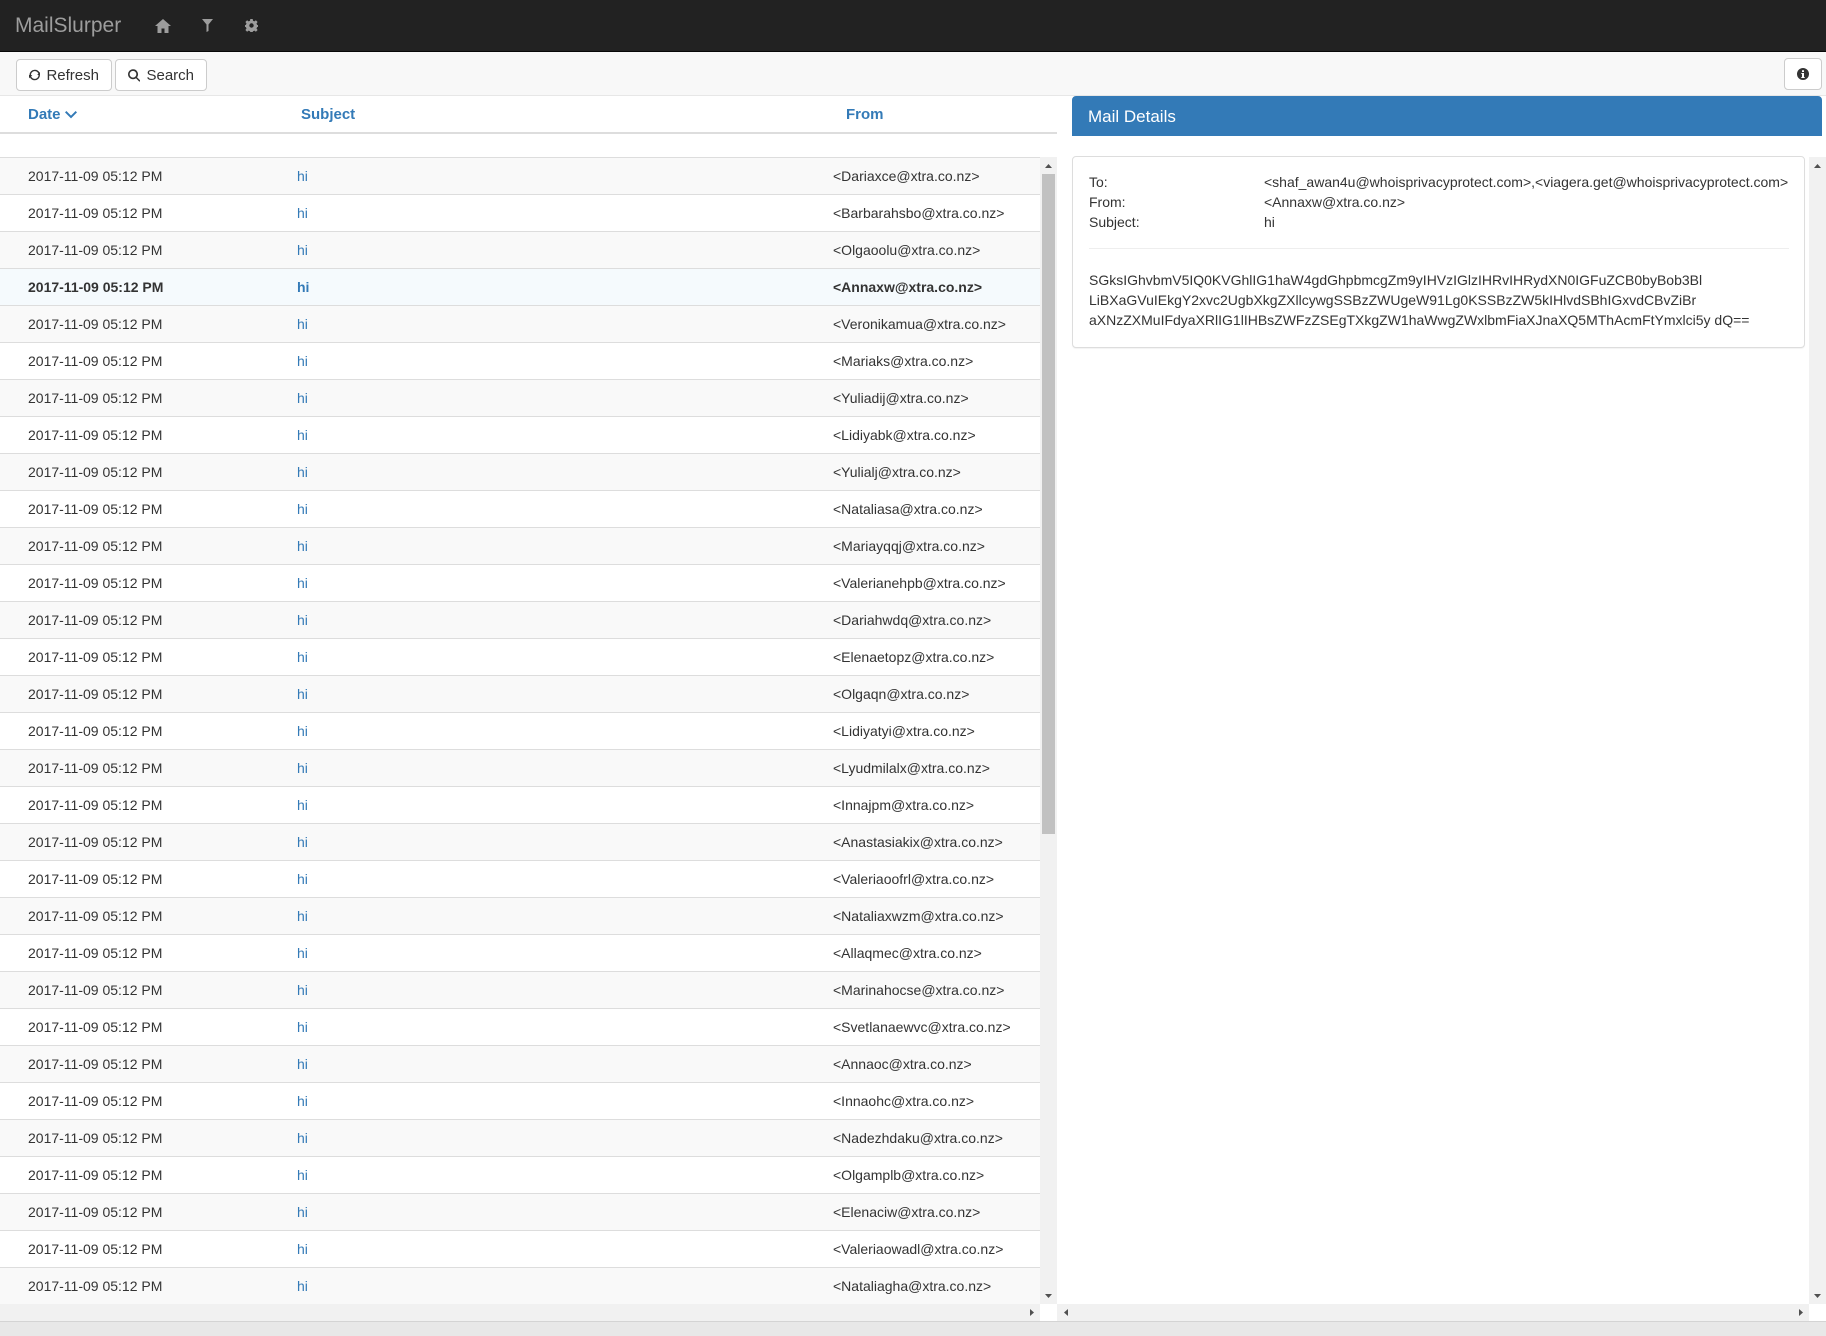  I want to click on scrollbar-thumb, so click(1048, 504).